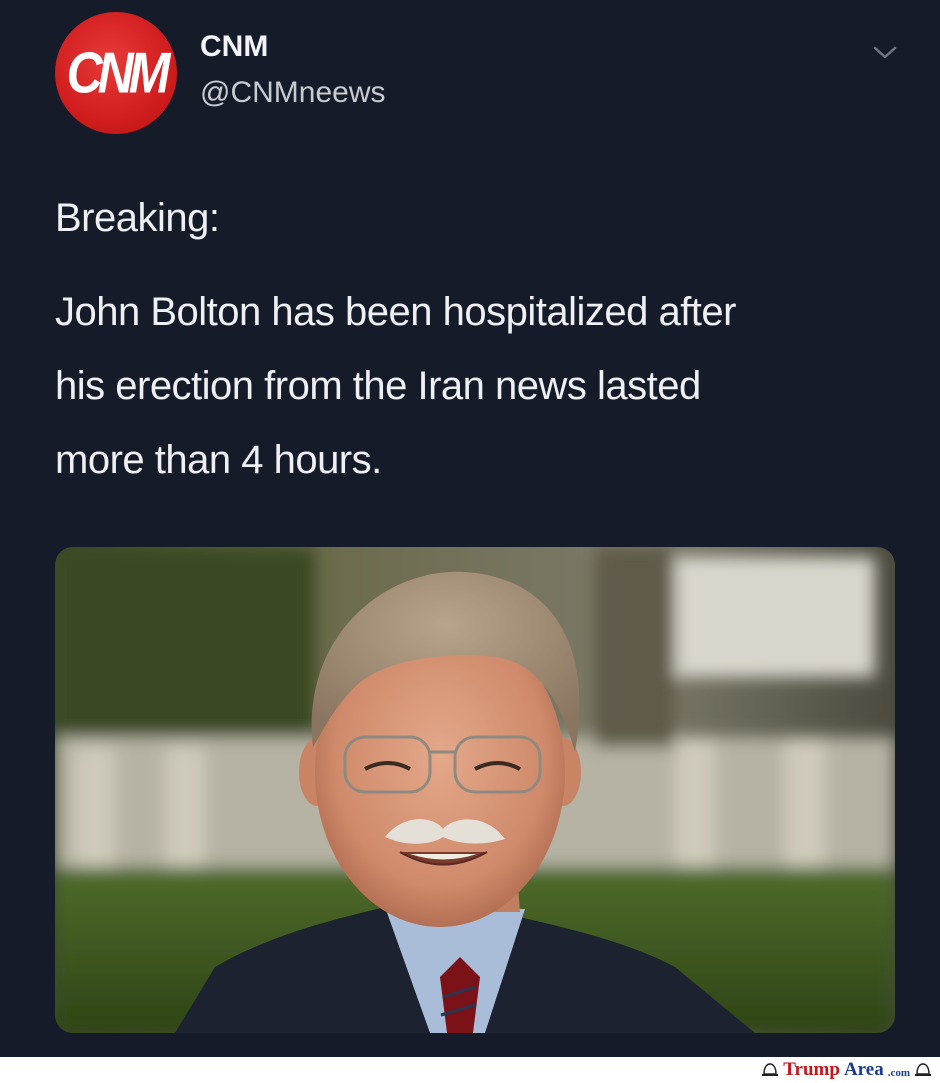  Describe the element at coordinates (218, 460) in the screenshot. I see `tweet-text-line: more than 4 hours.` at that location.